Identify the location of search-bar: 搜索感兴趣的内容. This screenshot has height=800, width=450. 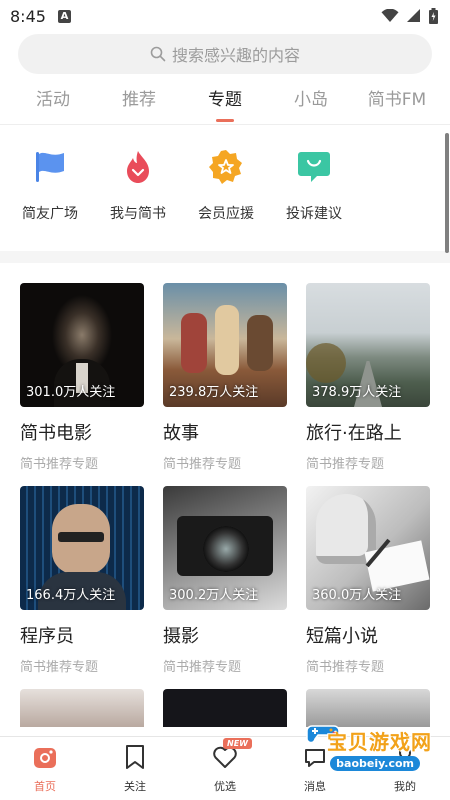
(225, 54).